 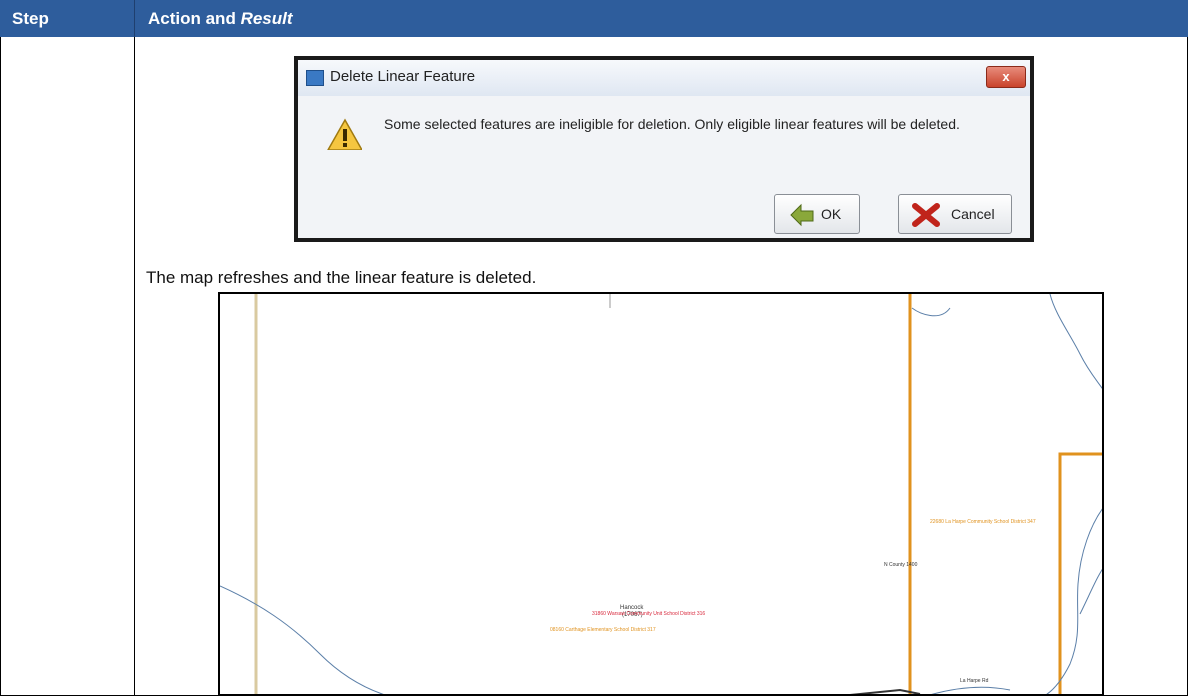 I want to click on warning-icon, so click(x=344, y=134).